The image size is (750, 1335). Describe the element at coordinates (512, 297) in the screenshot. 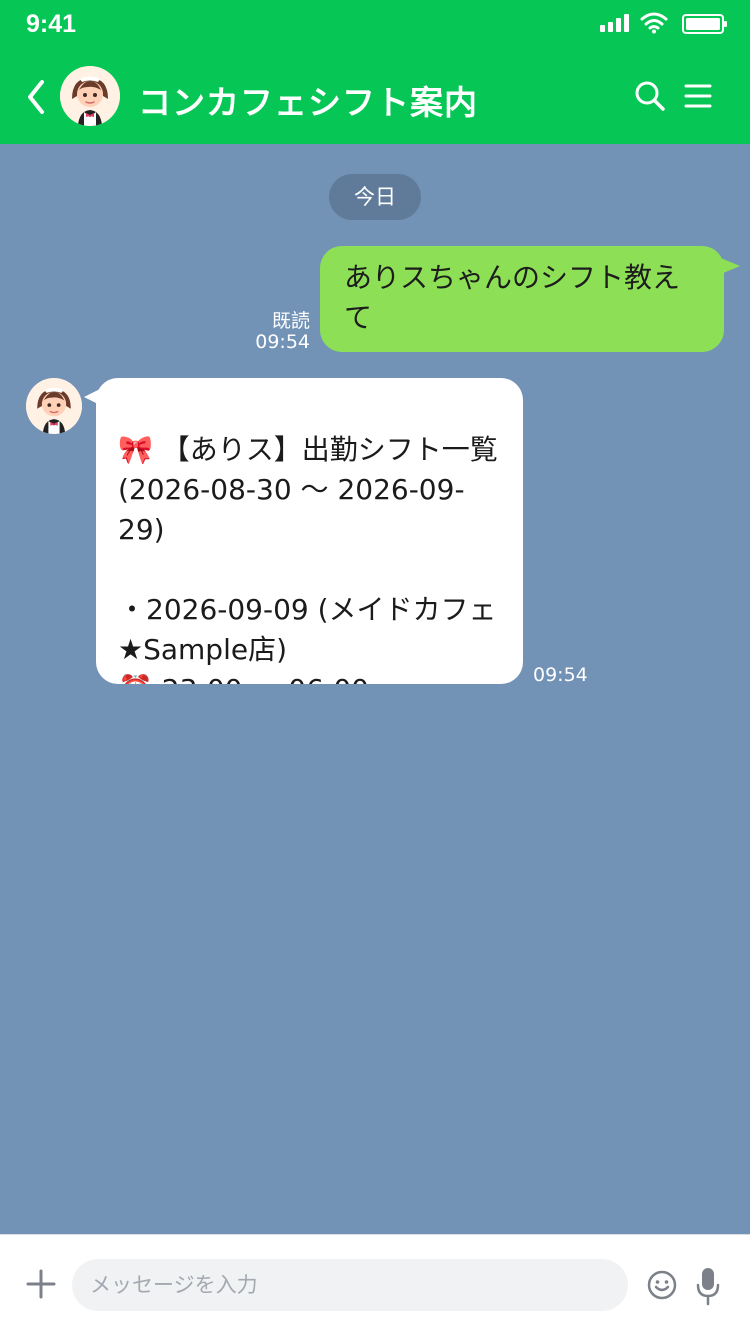

I see `outgoing-message-text: ありスちゃんのシフト教えて` at that location.